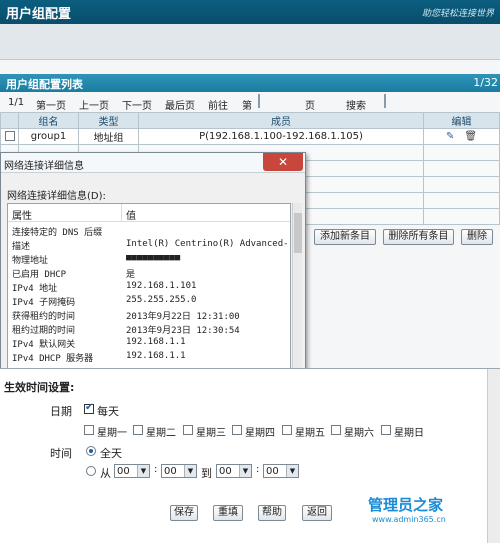 This screenshot has width=500, height=543. Describe the element at coordinates (44, 331) in the screenshot. I see `detail-property: 租约过期的时间` at that location.